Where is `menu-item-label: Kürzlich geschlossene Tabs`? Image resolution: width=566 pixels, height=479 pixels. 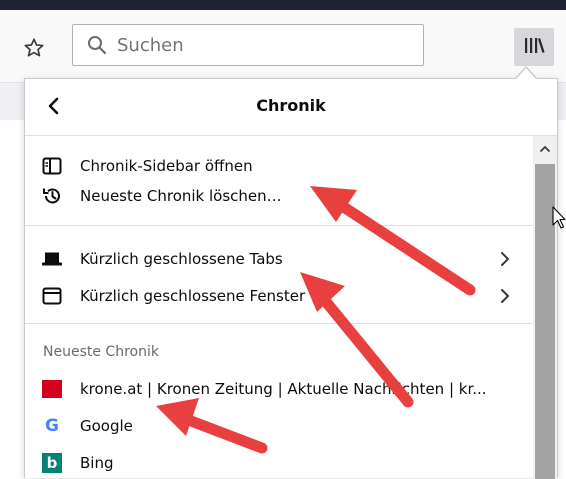
menu-item-label: Kürzlich geschlossene Tabs is located at coordinates (181, 259).